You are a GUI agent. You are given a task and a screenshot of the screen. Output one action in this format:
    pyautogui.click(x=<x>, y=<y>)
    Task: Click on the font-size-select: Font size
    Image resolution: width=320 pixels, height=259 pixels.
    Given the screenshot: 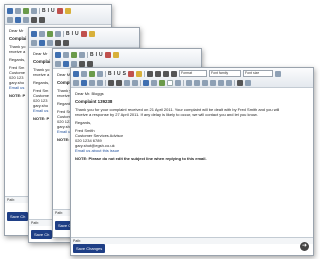 What is the action you would take?
    pyautogui.click(x=257, y=73)
    